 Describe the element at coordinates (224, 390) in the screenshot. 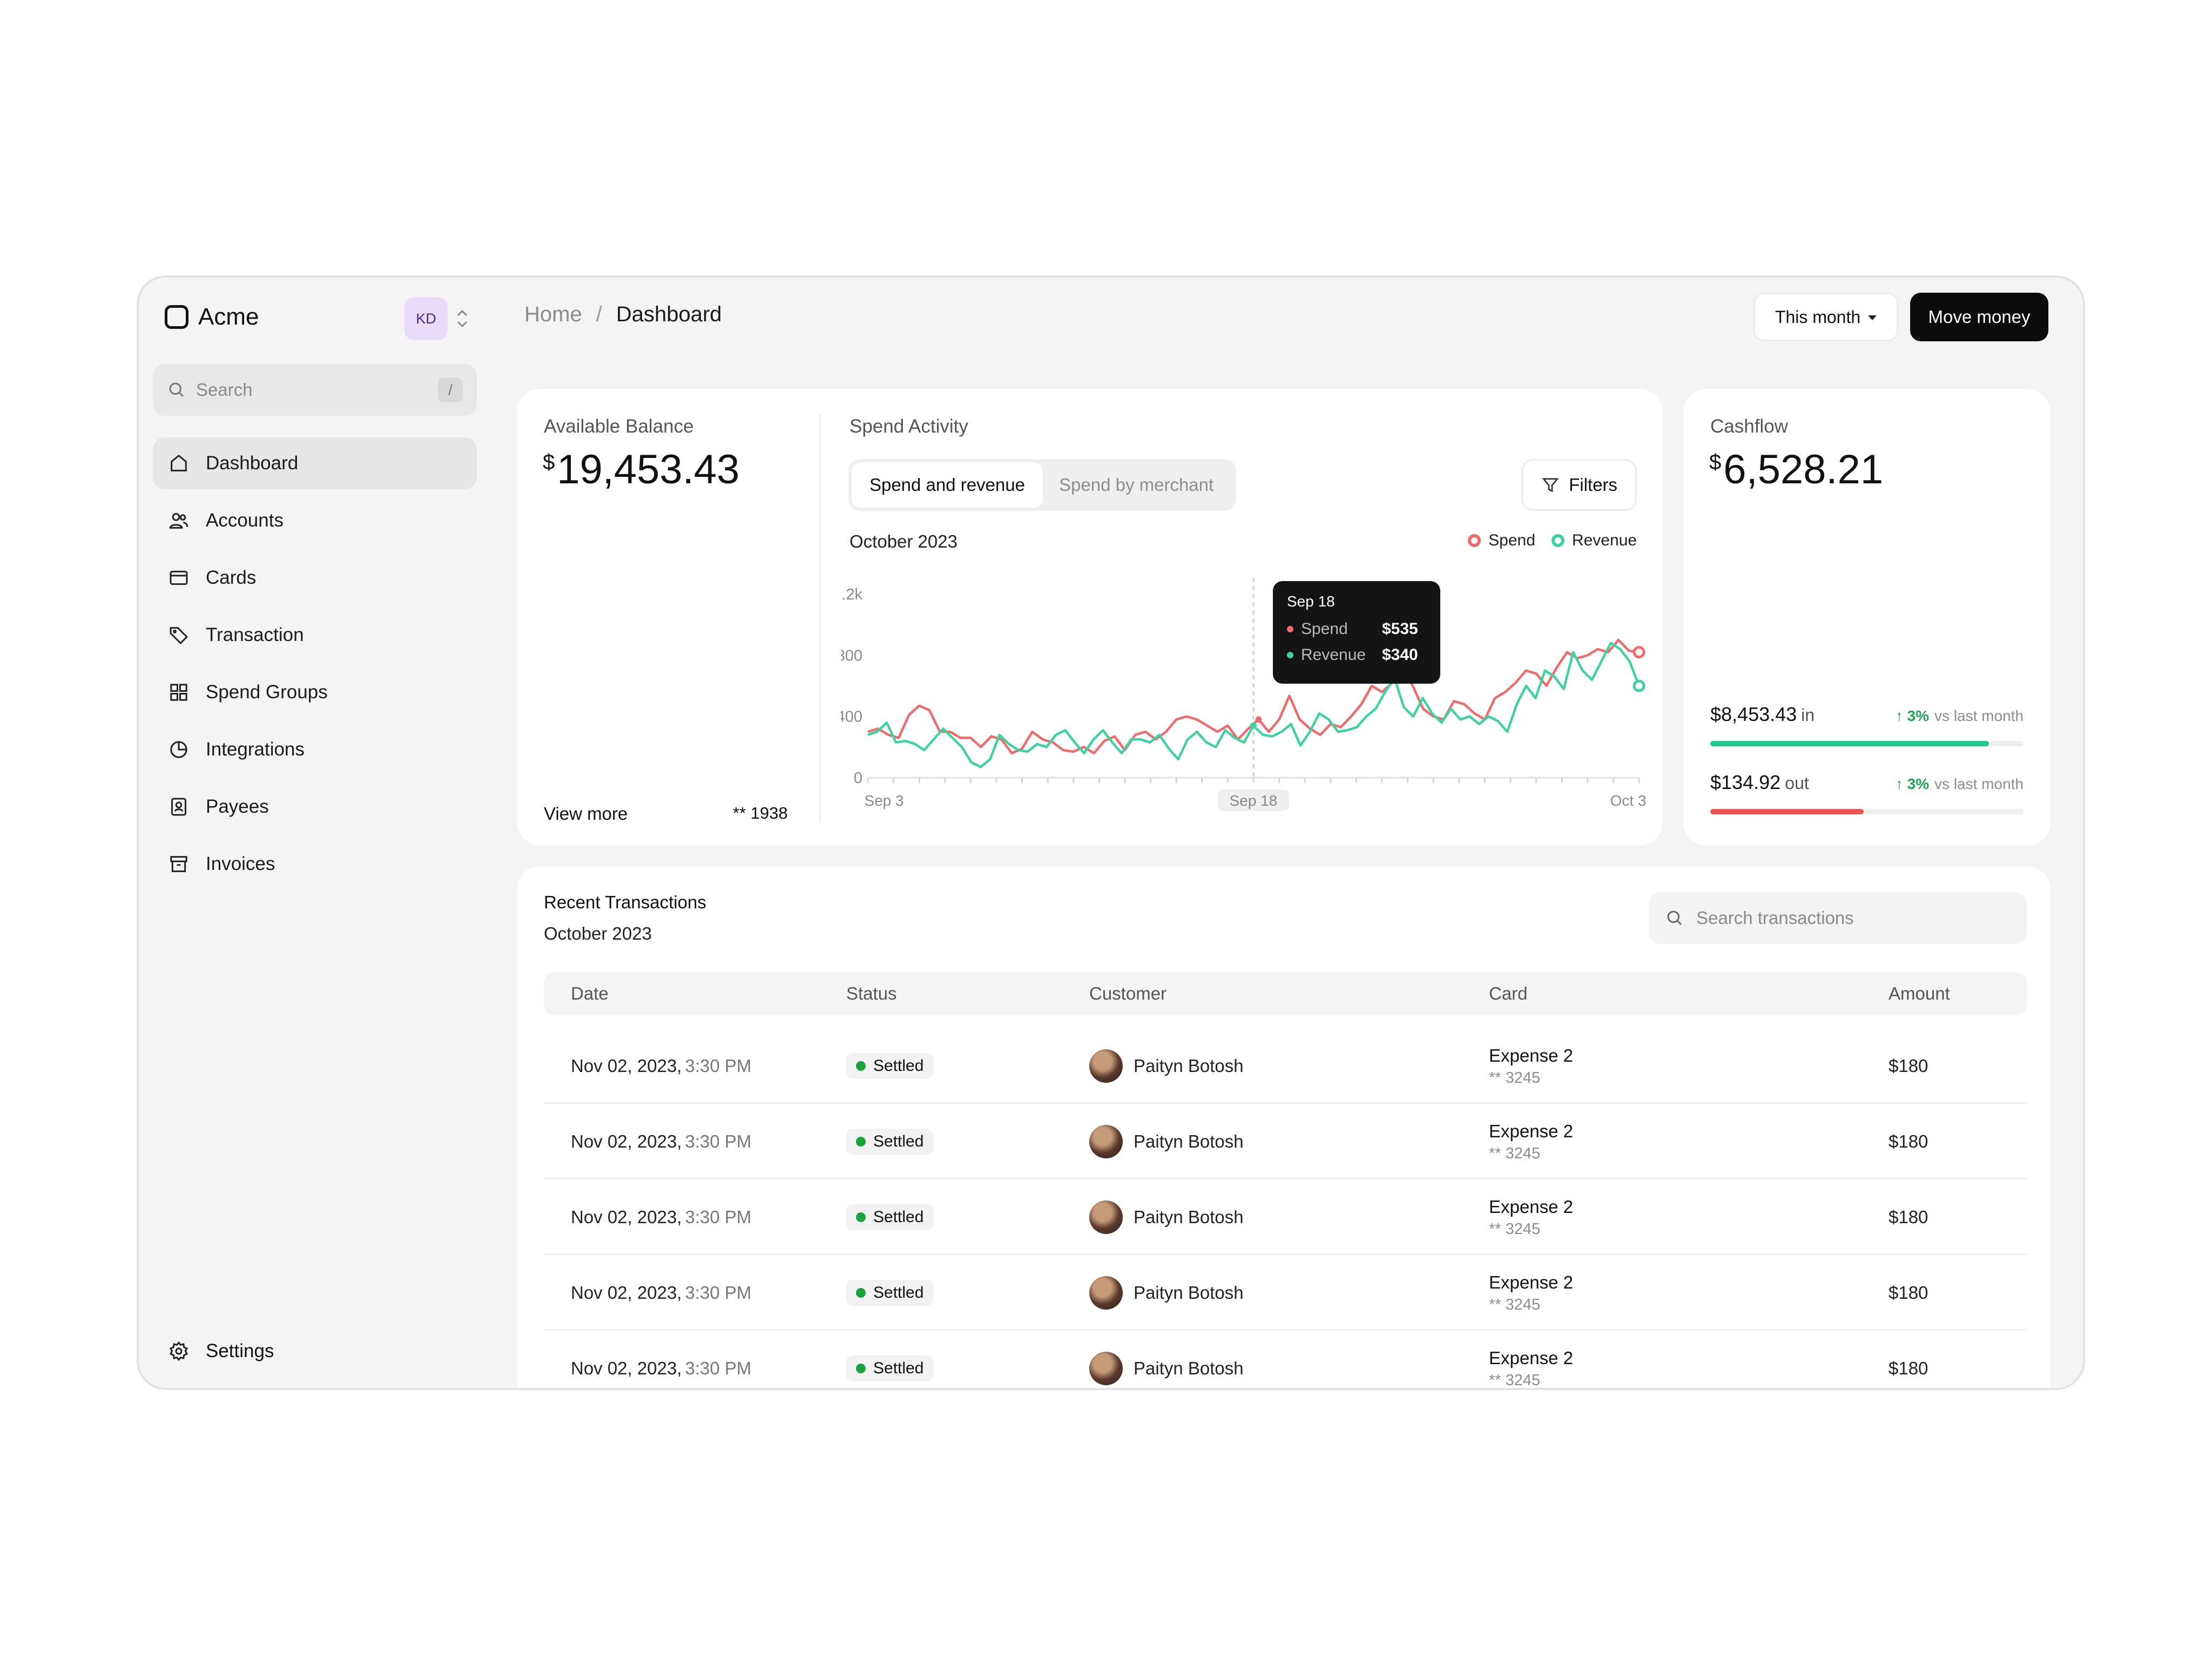

I see `search-placeholder: Search` at that location.